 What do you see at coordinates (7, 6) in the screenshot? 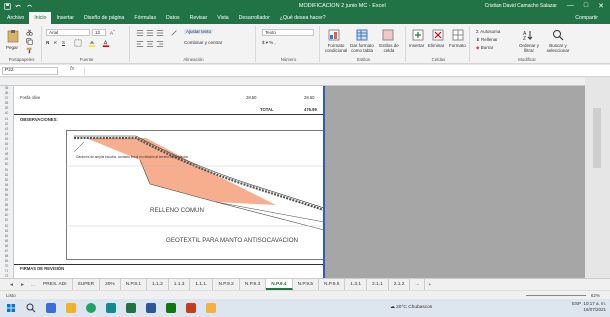
I see `save-icon` at bounding box center [7, 6].